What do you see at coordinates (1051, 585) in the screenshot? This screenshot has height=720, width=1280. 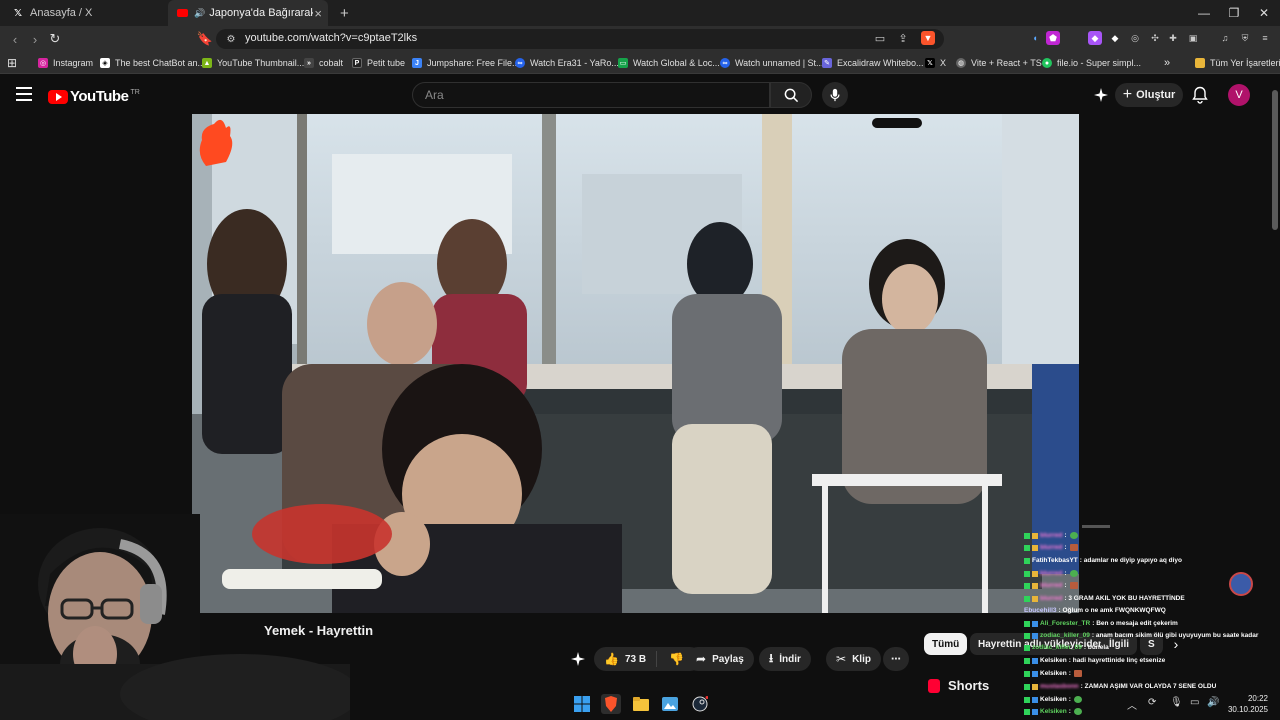 I see `chat-message: blurred:` at bounding box center [1051, 585].